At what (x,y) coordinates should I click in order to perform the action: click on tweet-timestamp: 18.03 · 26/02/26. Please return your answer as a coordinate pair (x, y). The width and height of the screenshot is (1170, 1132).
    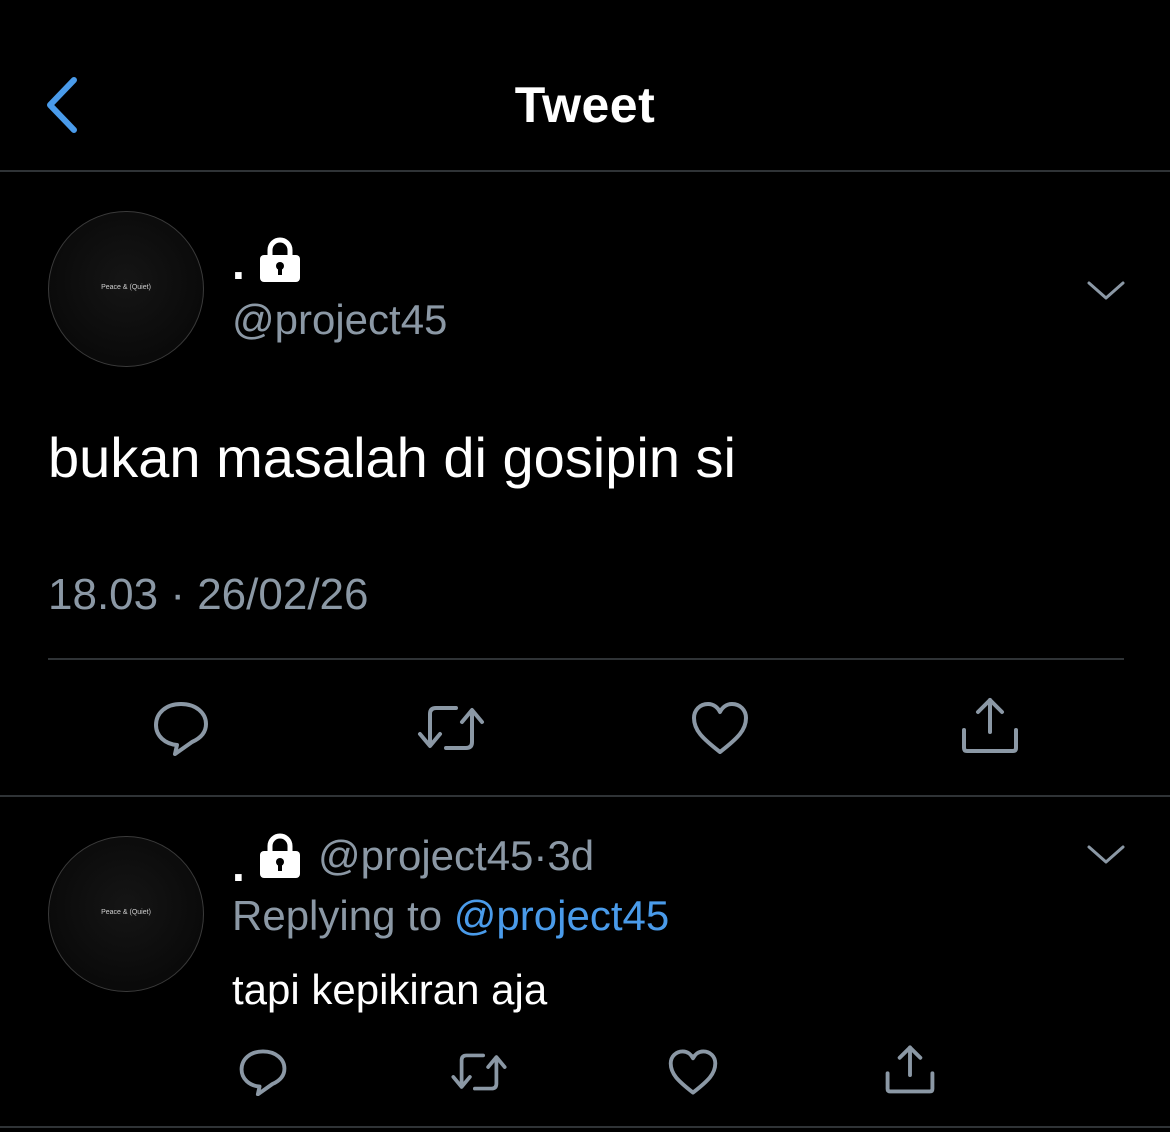
    Looking at the image, I should click on (208, 595).